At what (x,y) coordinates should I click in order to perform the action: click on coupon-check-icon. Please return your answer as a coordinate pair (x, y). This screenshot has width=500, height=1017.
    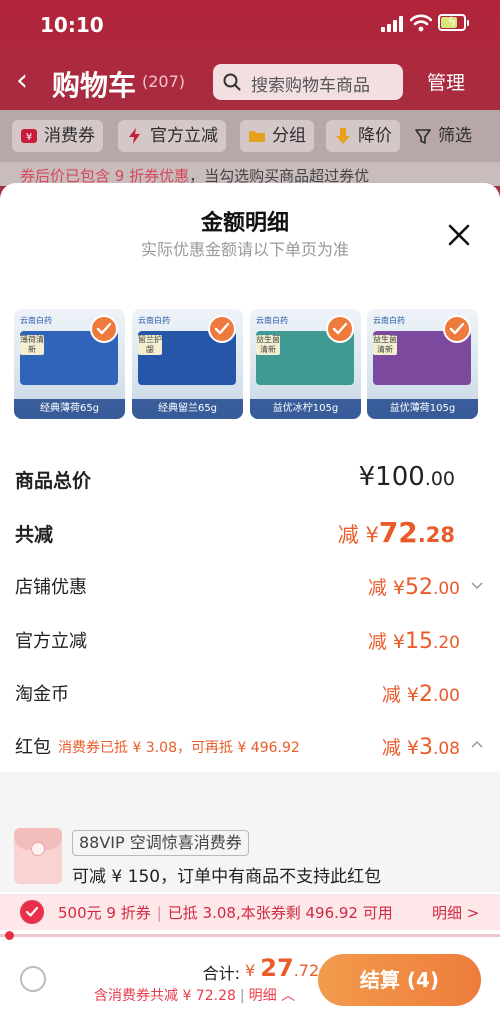
    Looking at the image, I should click on (32, 912).